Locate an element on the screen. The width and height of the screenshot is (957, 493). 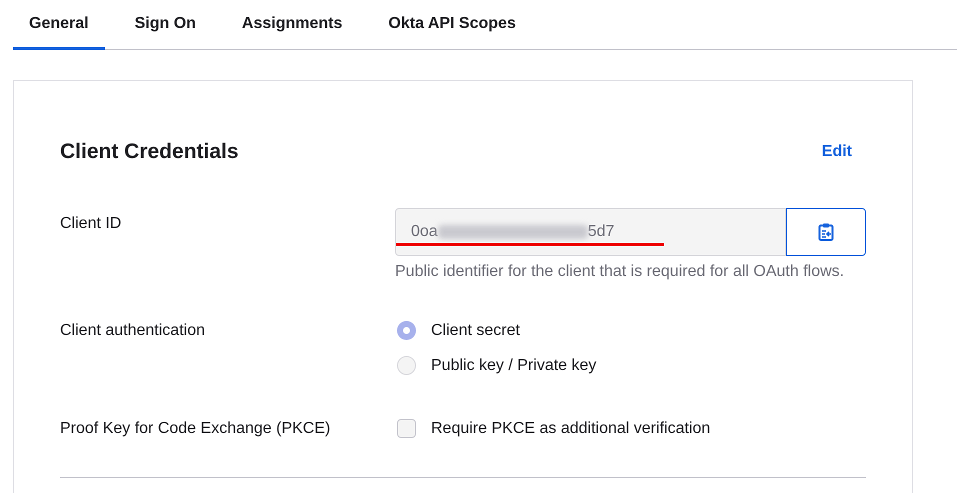
clipboard-icon is located at coordinates (826, 231).